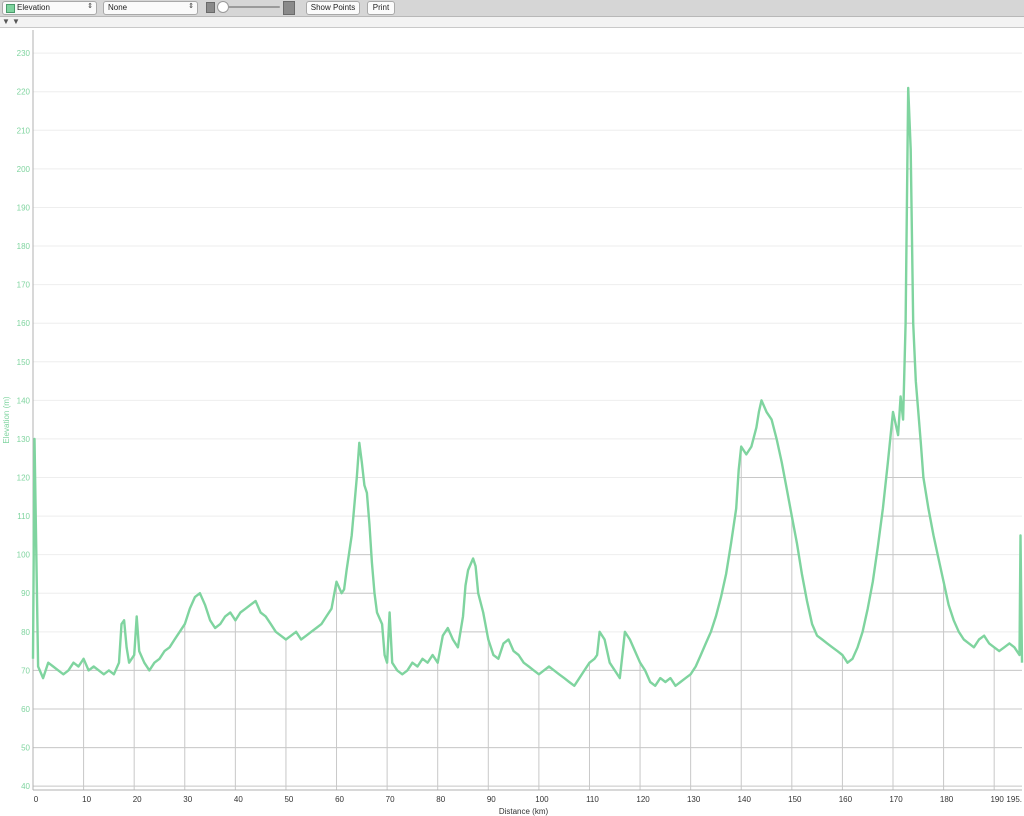 The height and width of the screenshot is (816, 1024). I want to click on series-color-swatch, so click(10, 8).